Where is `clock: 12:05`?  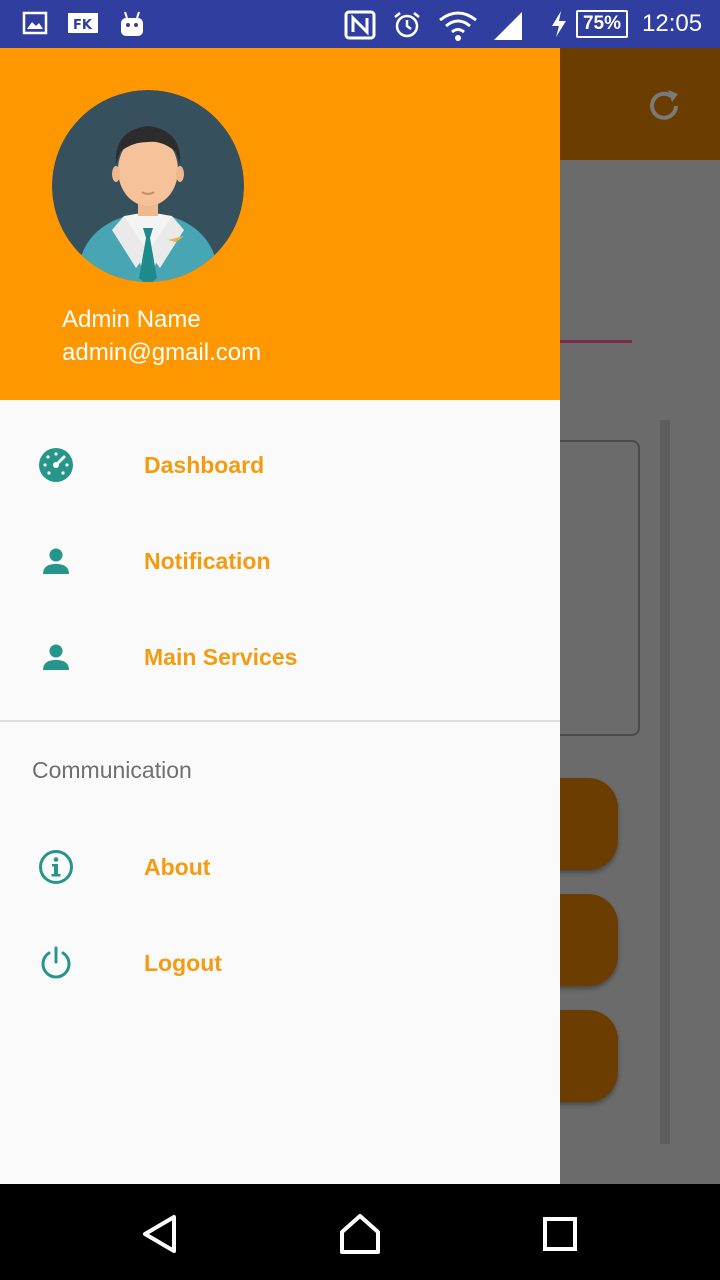
clock: 12:05 is located at coordinates (672, 23).